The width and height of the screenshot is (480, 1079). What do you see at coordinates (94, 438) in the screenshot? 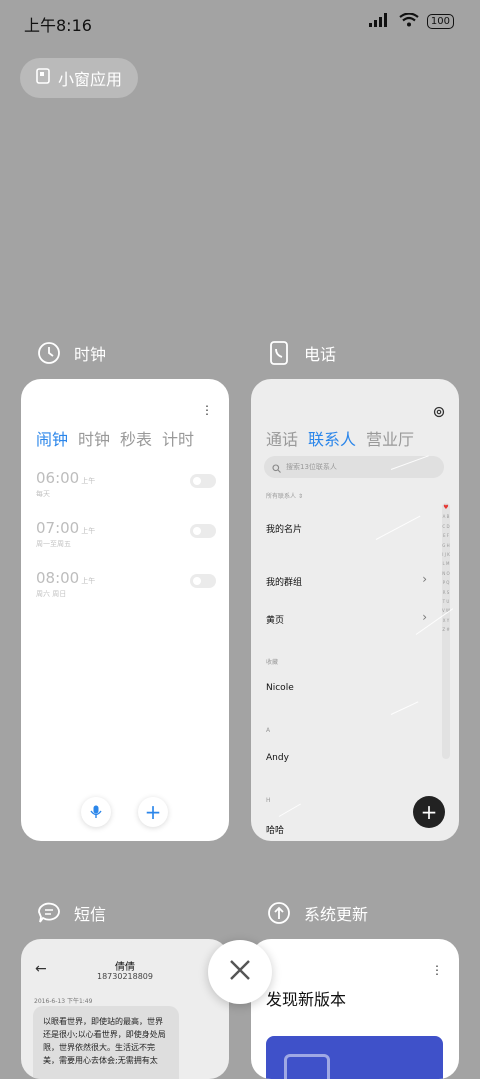
I see `tab-clock: 时钟` at bounding box center [94, 438].